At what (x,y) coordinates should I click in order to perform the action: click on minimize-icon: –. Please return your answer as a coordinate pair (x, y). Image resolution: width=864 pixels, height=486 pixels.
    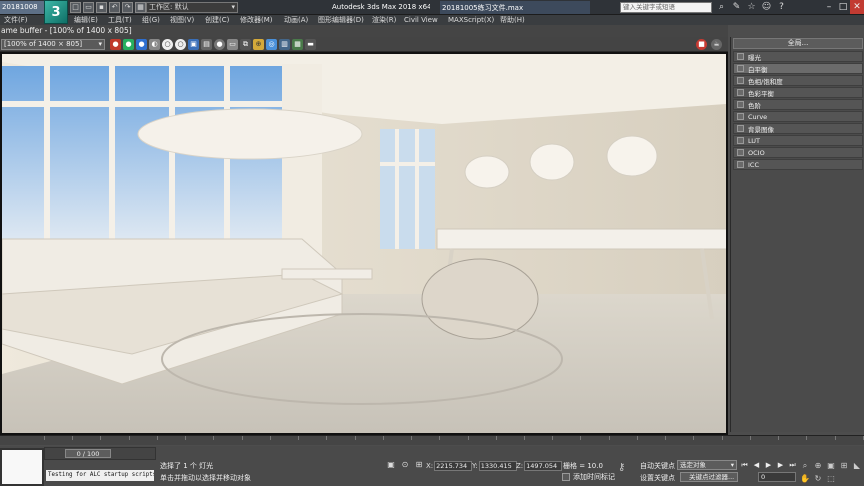
    Looking at the image, I should click on (829, 7).